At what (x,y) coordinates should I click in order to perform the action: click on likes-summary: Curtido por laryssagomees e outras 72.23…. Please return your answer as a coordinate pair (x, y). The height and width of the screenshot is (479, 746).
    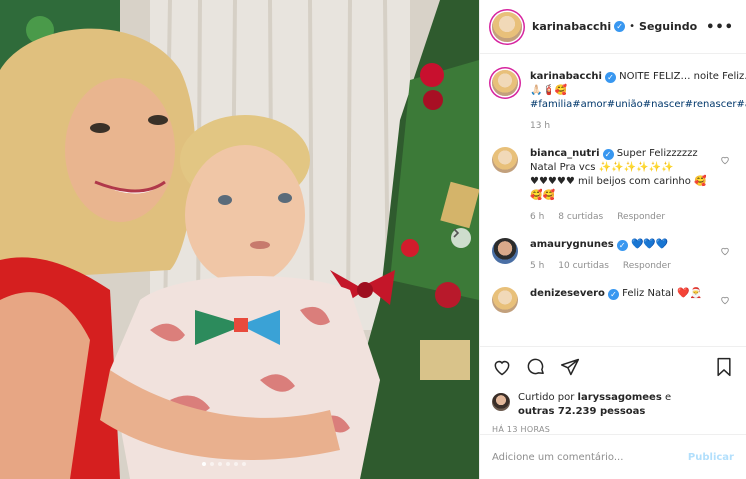
    Looking at the image, I should click on (613, 405).